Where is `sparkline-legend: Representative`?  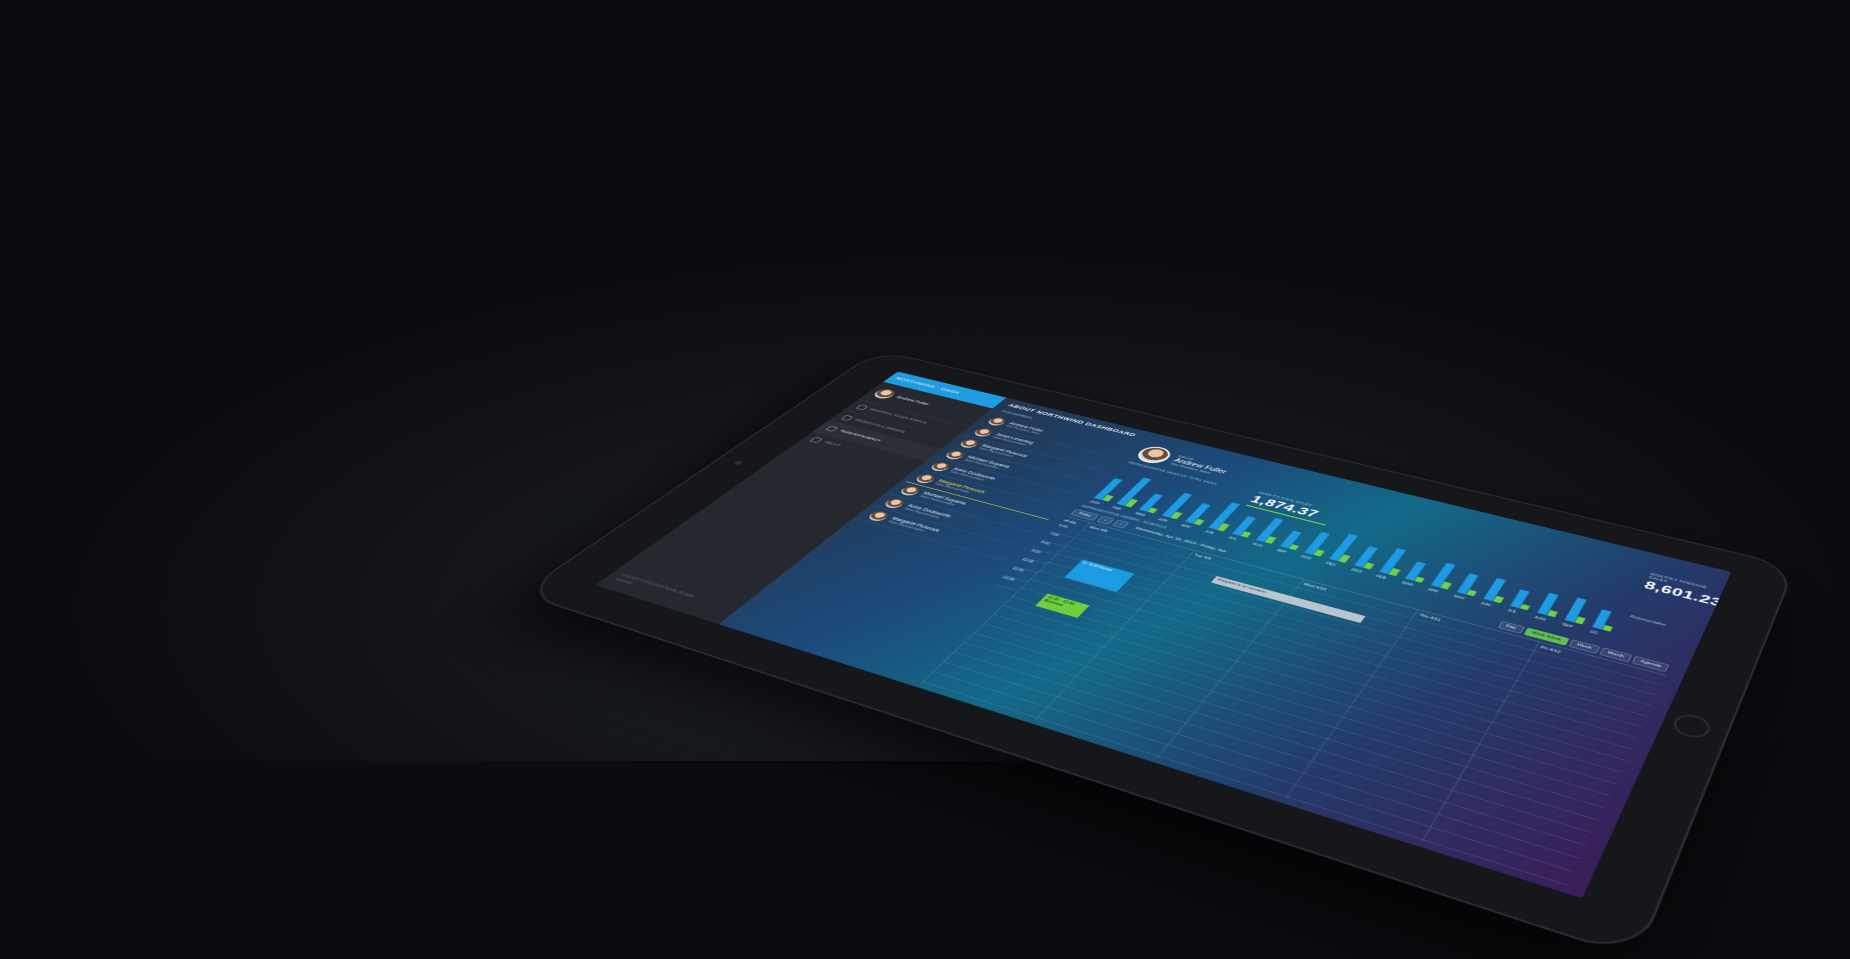 sparkline-legend: Representative is located at coordinates (1648, 621).